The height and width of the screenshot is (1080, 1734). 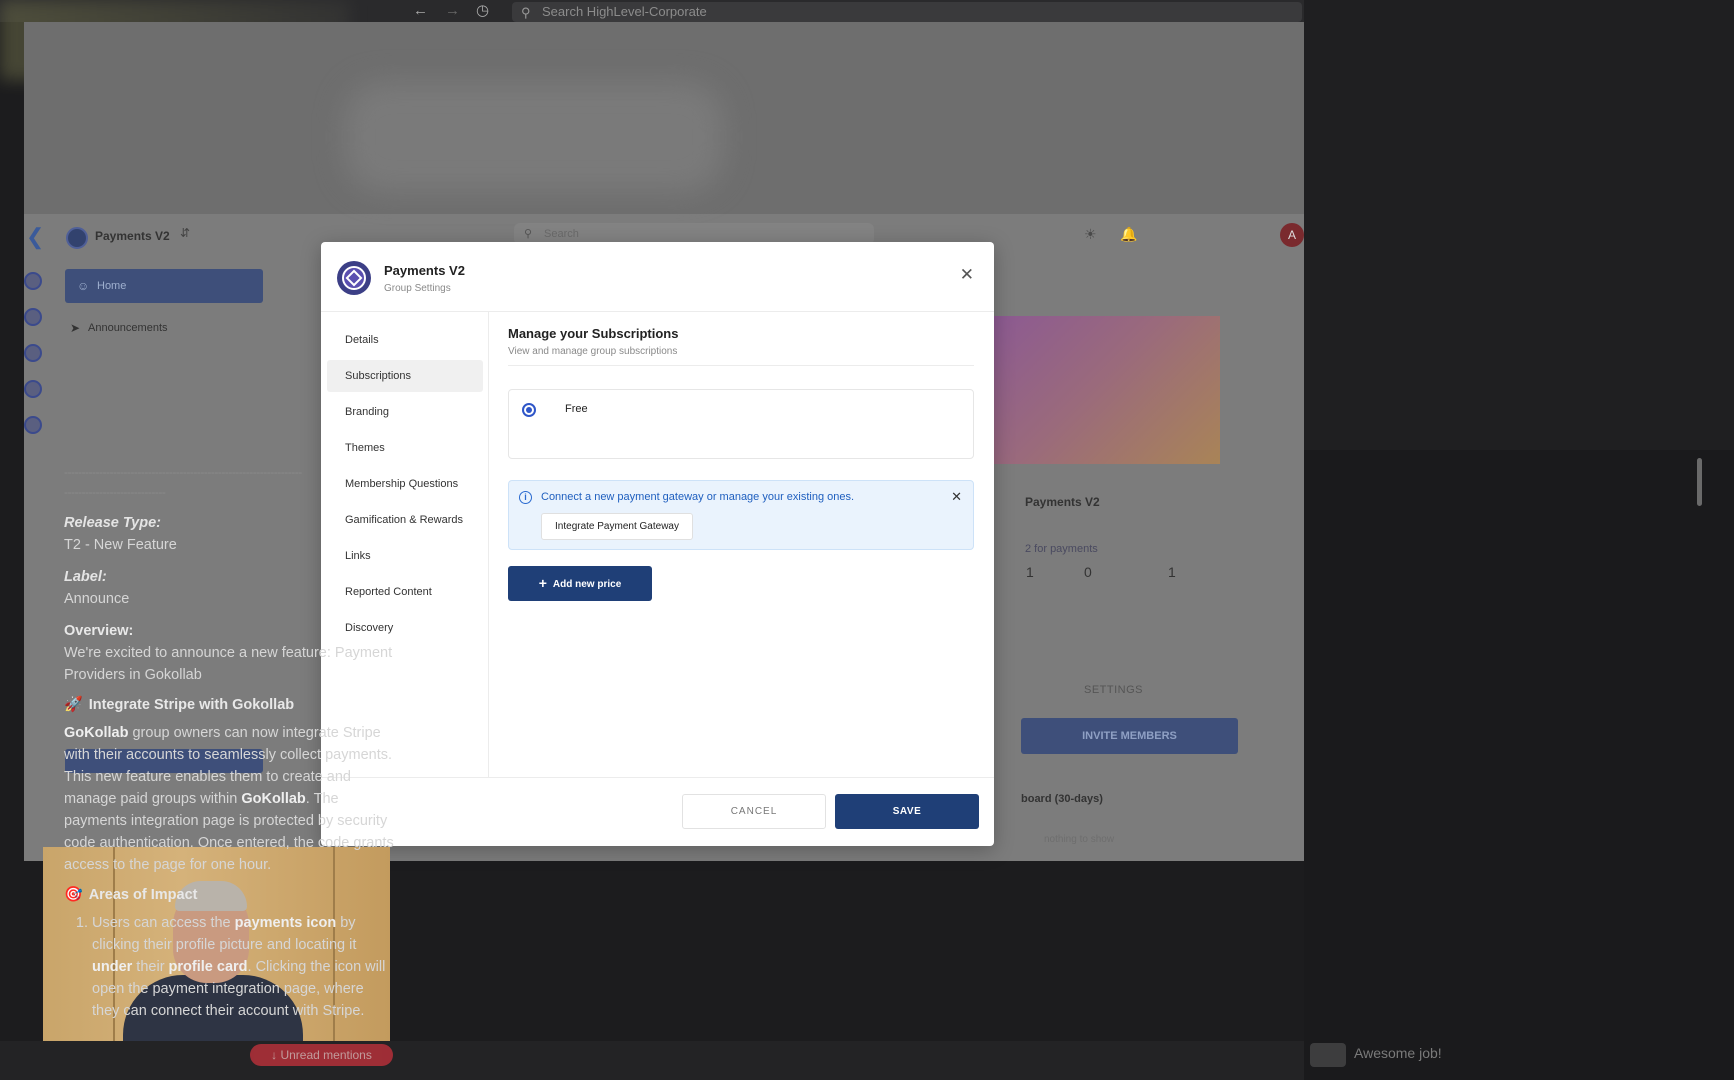 I want to click on user-icon: ☺, so click(x=83, y=286).